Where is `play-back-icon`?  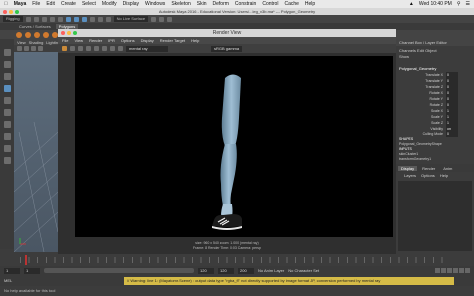 play-back-icon is located at coordinates (449, 270).